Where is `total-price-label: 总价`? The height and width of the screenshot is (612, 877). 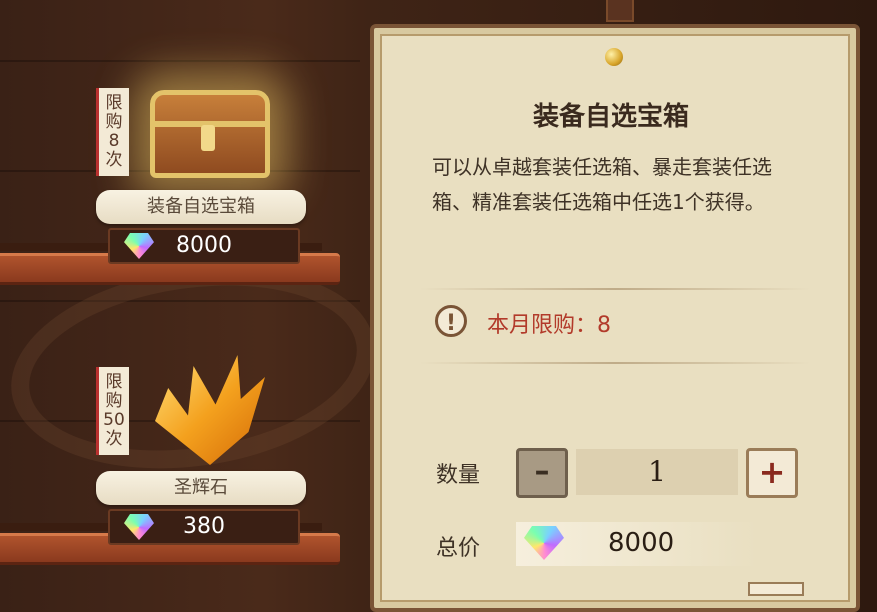
total-price-label: 总价 is located at coordinates (458, 548).